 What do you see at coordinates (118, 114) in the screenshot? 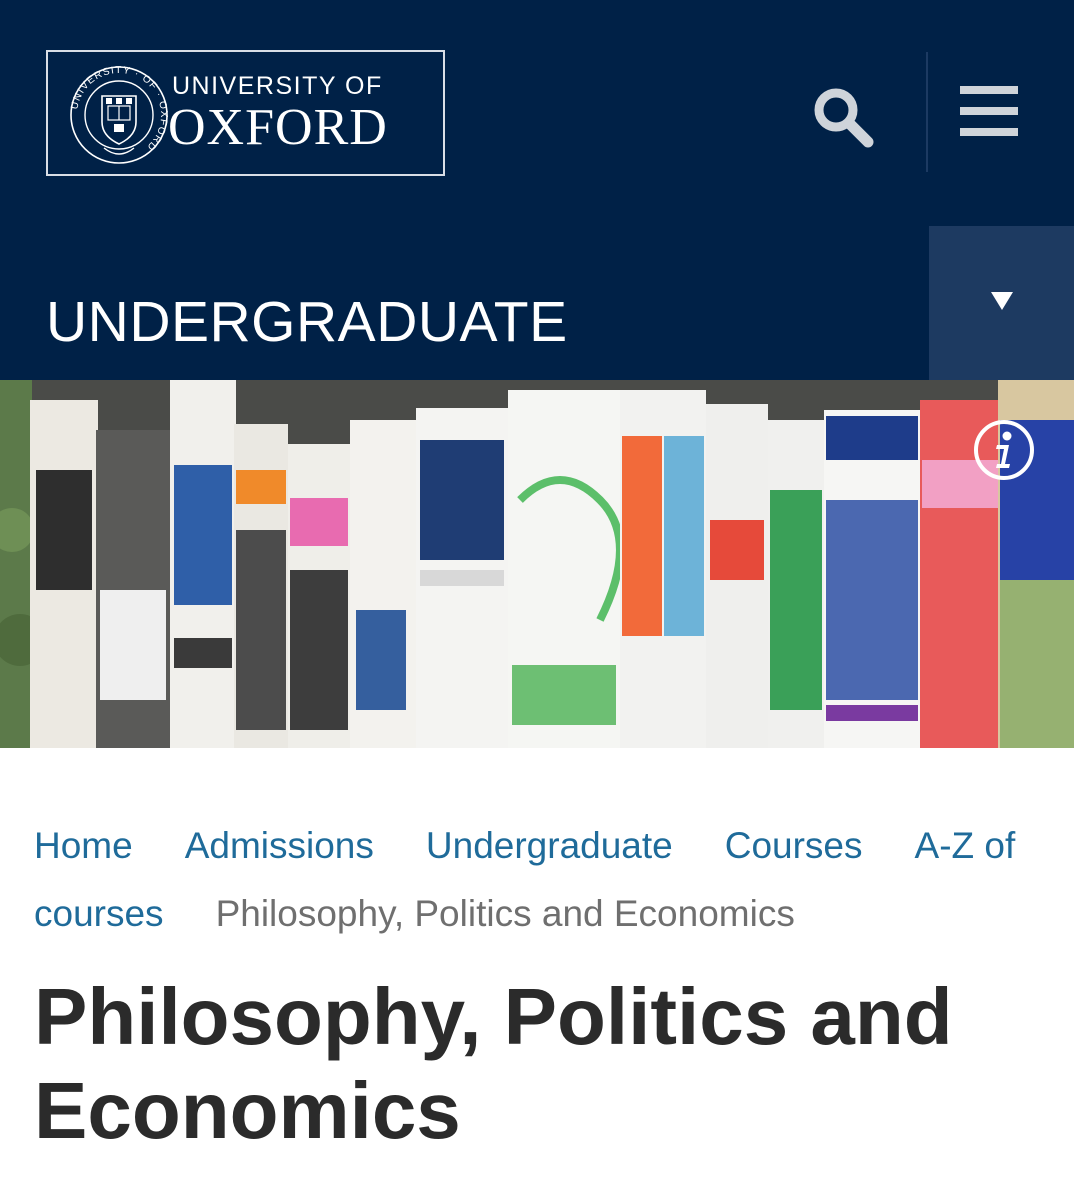
I see `oxford-crest-icon: UNIVERSITY · OF · OXFORD` at bounding box center [118, 114].